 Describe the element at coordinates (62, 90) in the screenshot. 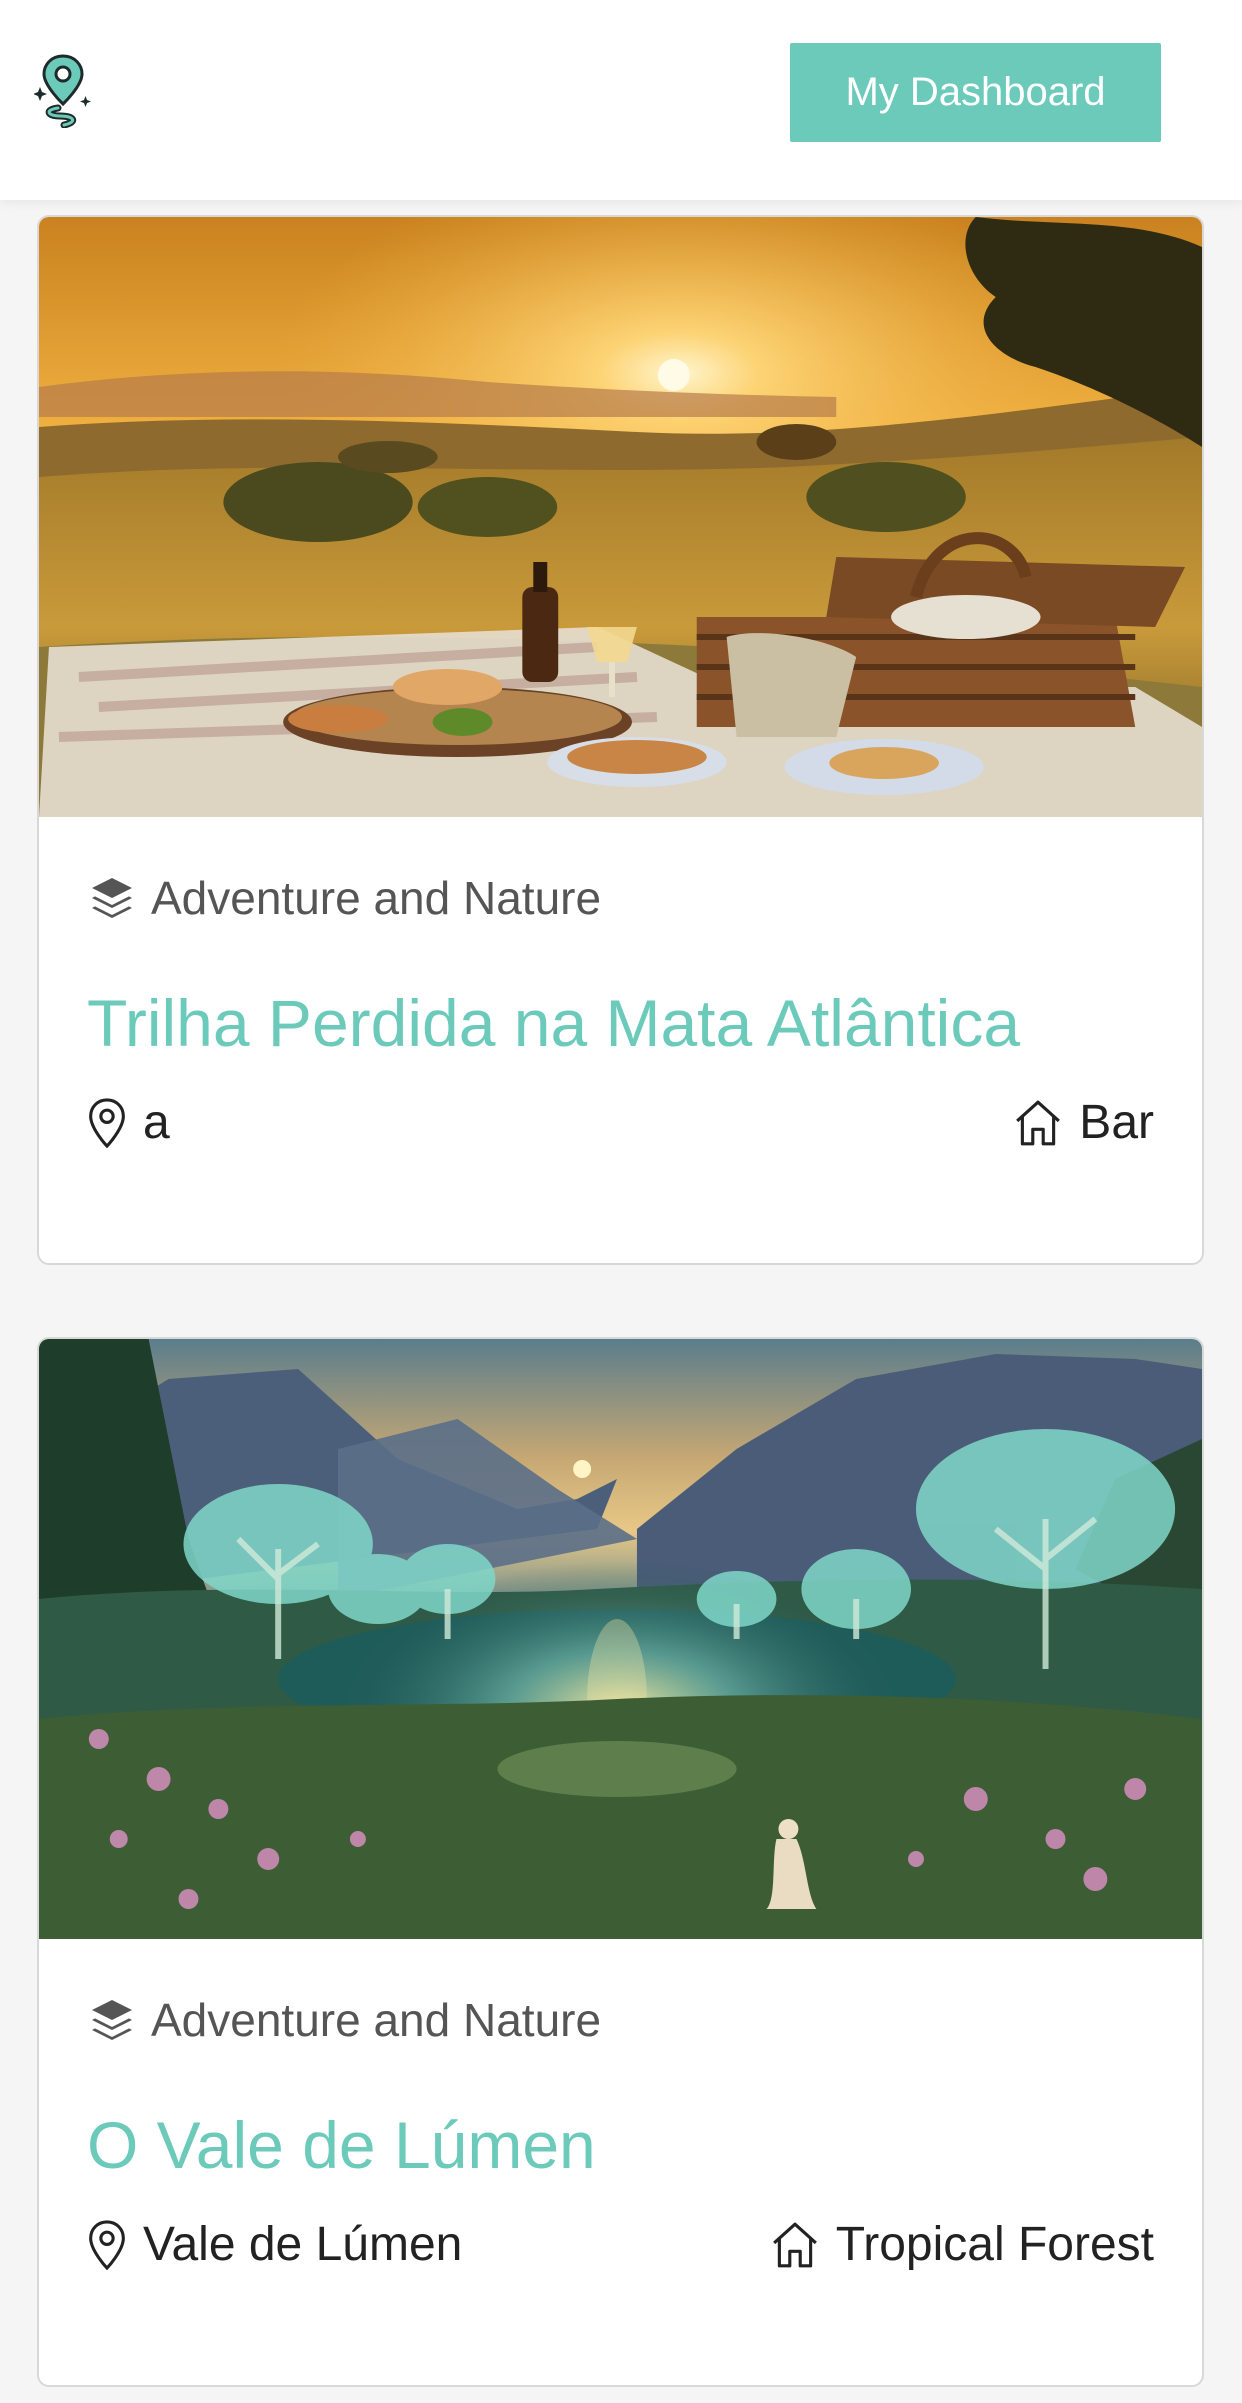

I see `logo-icon` at that location.